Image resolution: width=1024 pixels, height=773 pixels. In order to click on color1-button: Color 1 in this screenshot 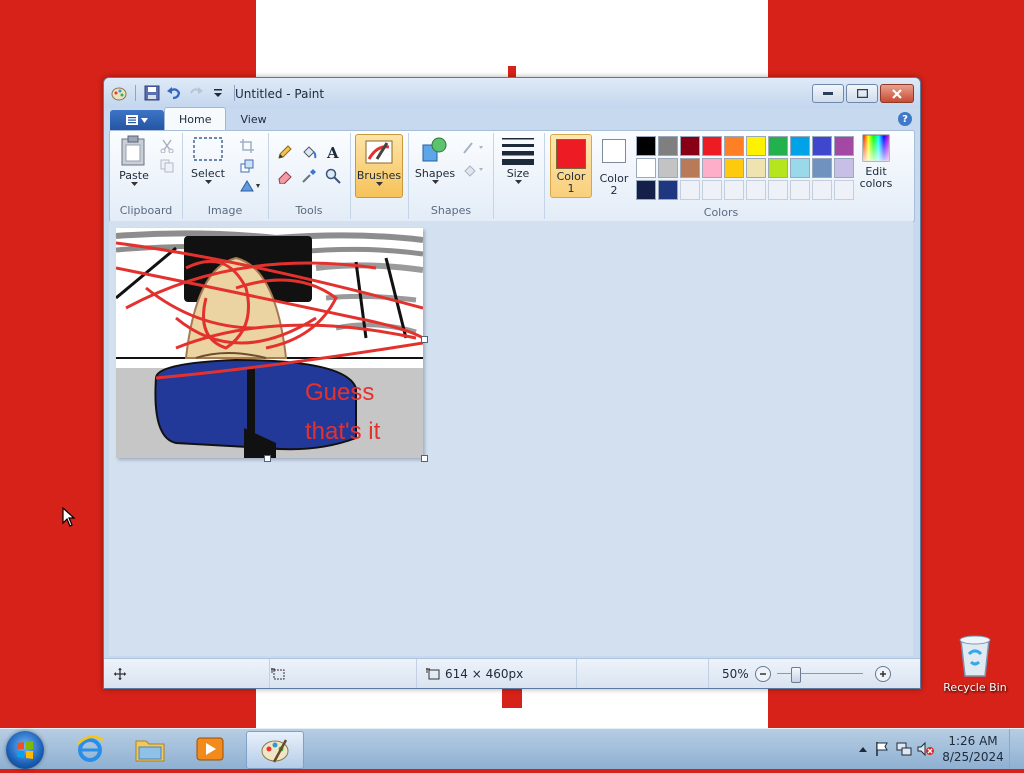, I will do `click(571, 166)`.